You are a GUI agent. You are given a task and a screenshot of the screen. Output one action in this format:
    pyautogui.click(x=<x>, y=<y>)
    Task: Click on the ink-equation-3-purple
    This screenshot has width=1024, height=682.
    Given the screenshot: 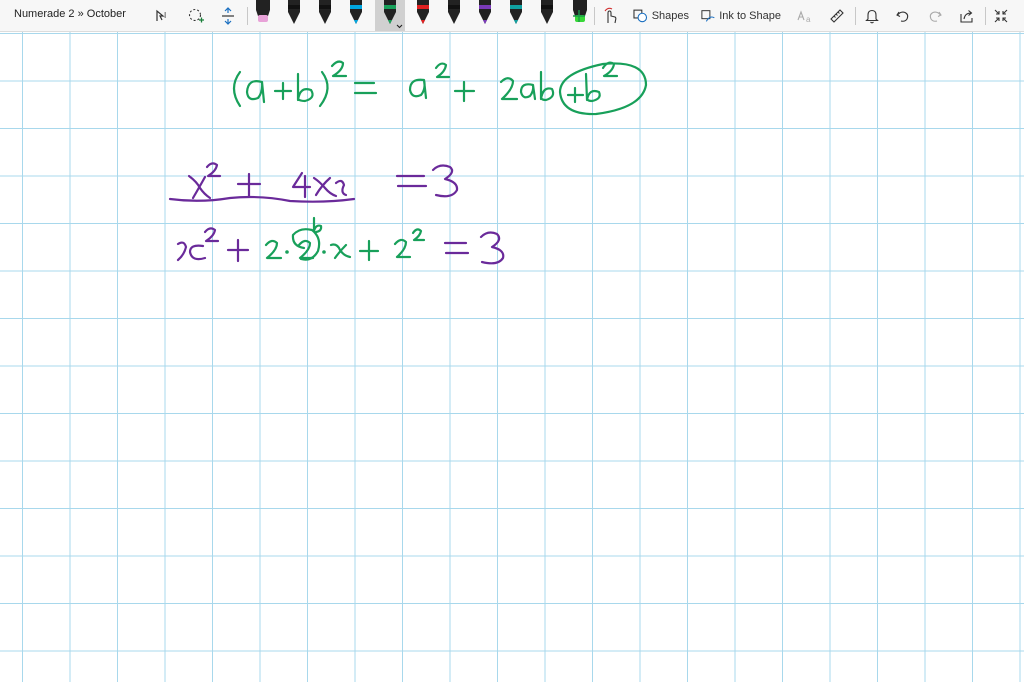 What is the action you would take?
    pyautogui.click(x=340, y=246)
    